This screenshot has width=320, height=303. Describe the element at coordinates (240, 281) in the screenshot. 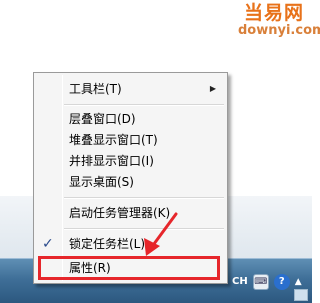

I see `language-indicator: CH` at that location.